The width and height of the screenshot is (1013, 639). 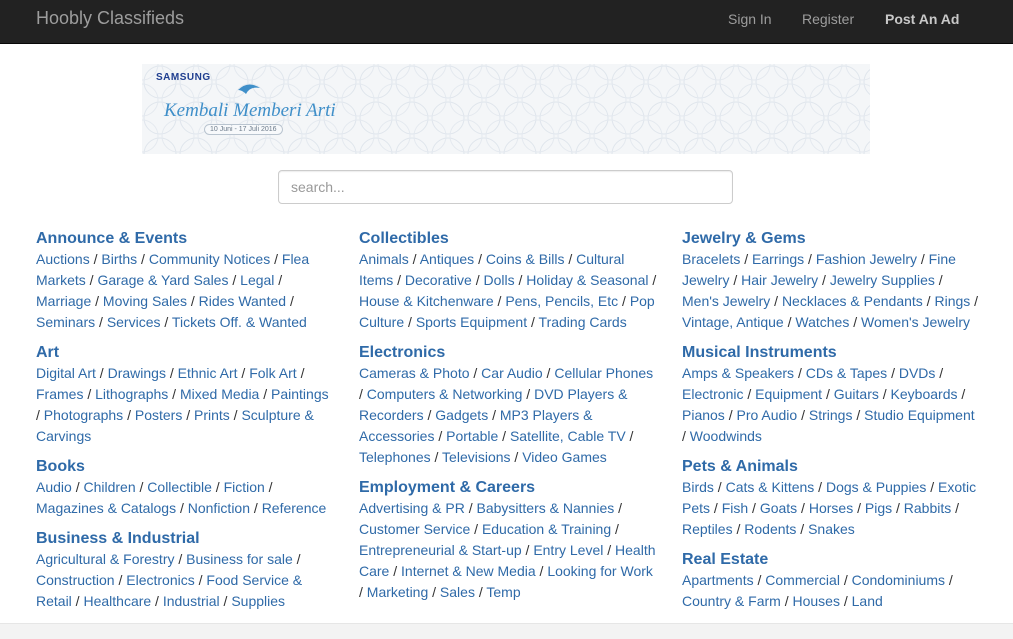 I want to click on subcategory-link: Video Games, so click(x=564, y=457).